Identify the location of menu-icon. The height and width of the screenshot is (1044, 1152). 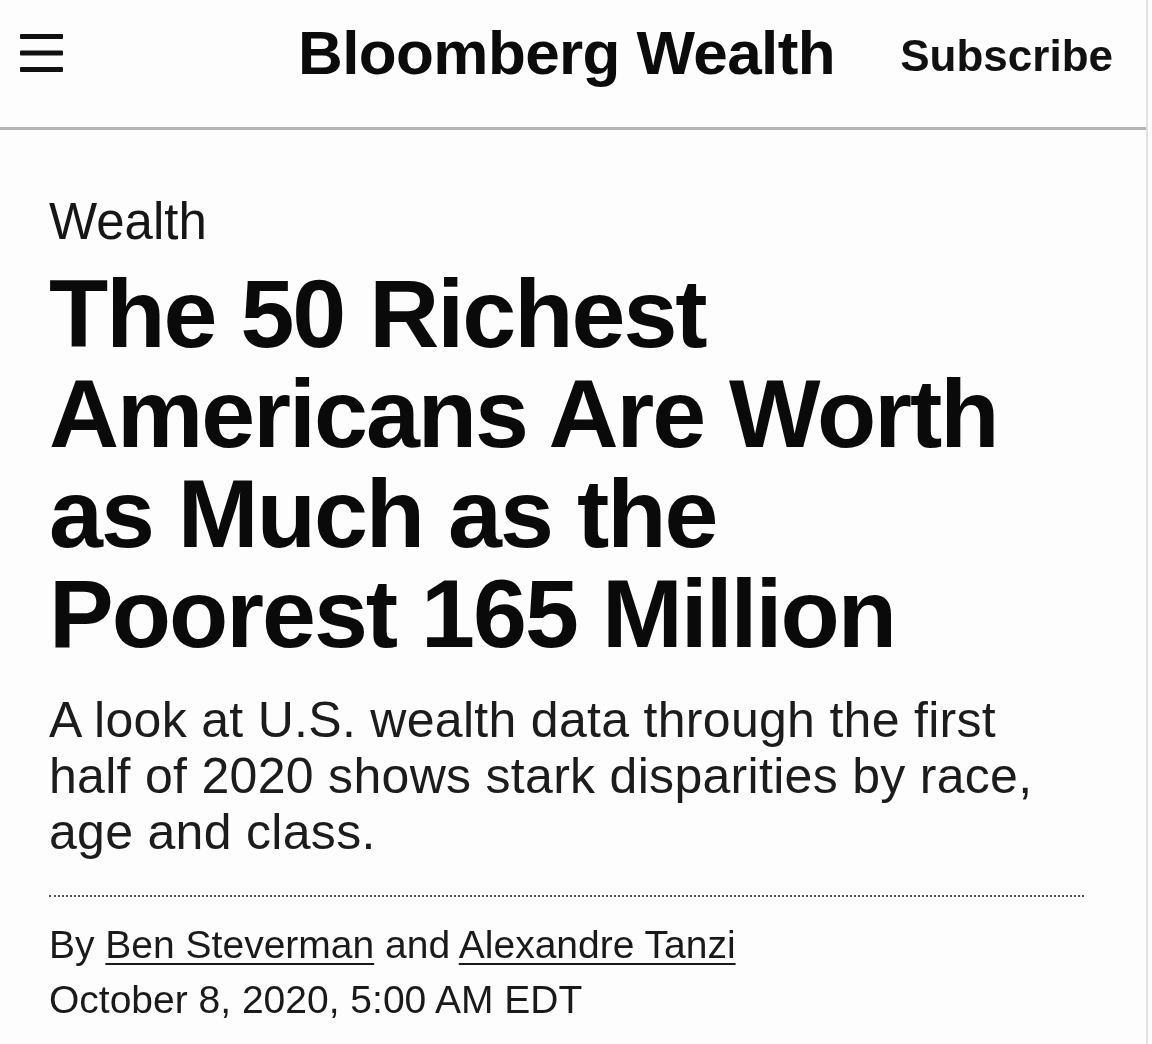
(41, 52).